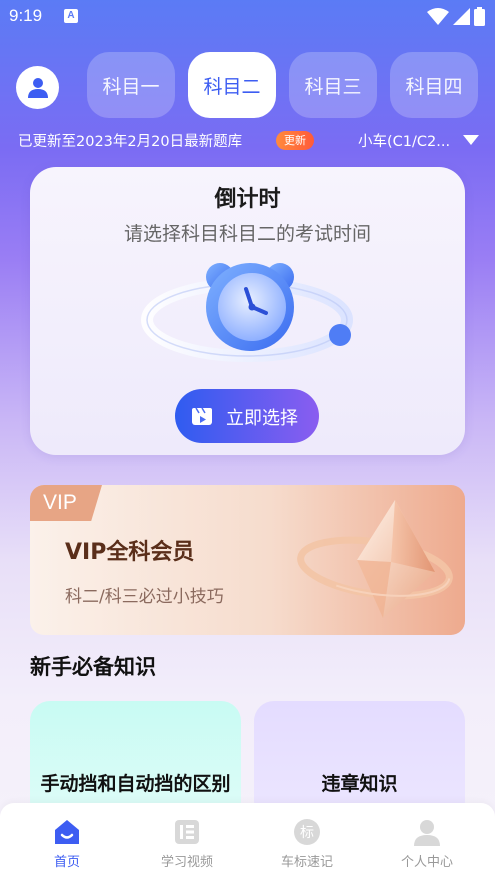 The image size is (495, 881). I want to click on nav-label: 车标速记, so click(306, 862).